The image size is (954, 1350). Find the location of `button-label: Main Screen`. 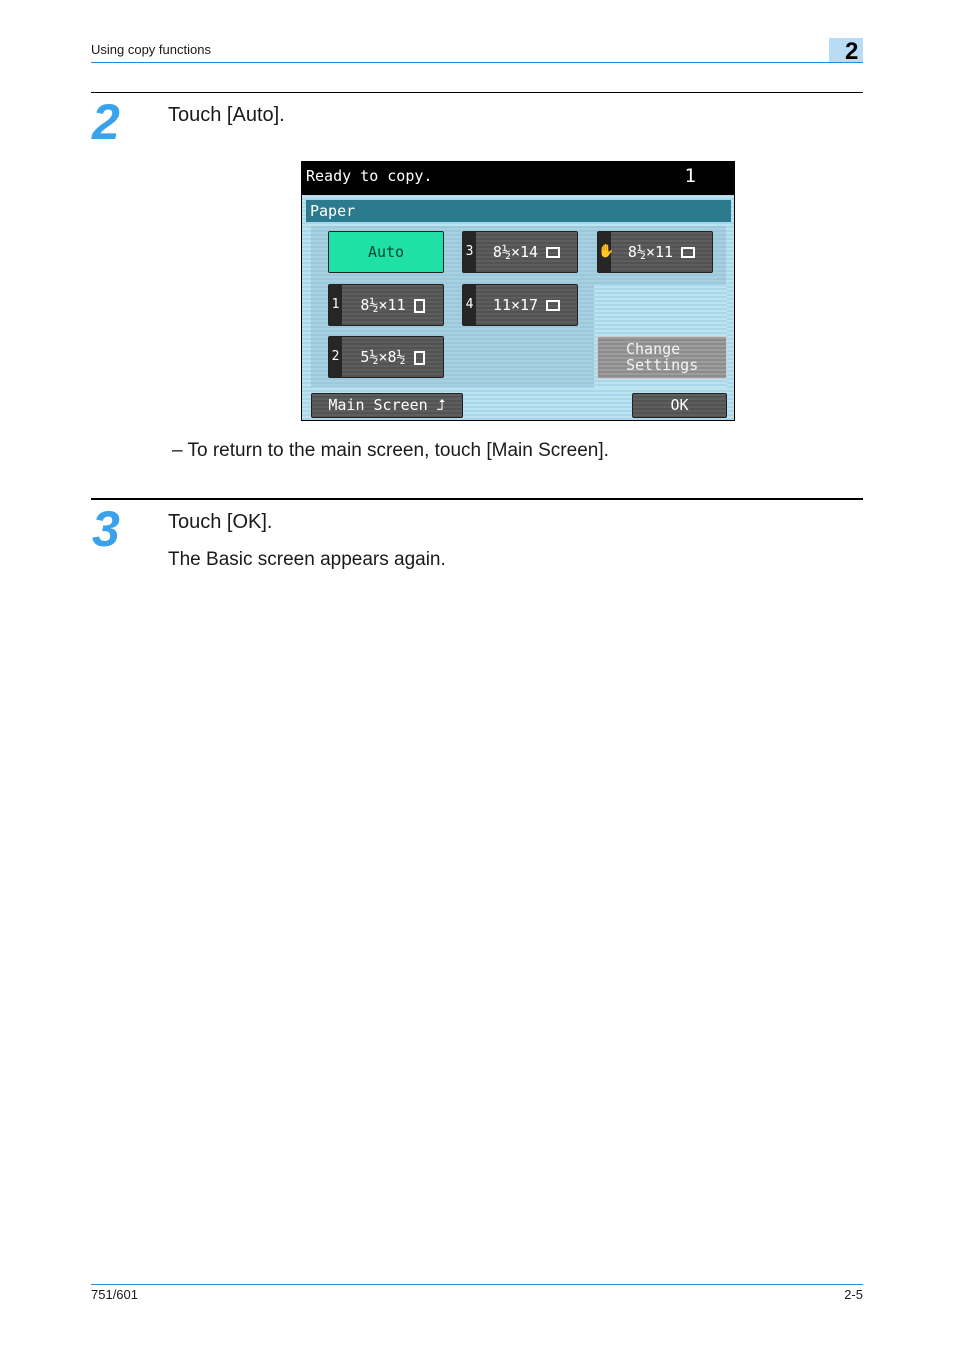

button-label: Main Screen is located at coordinates (378, 405).